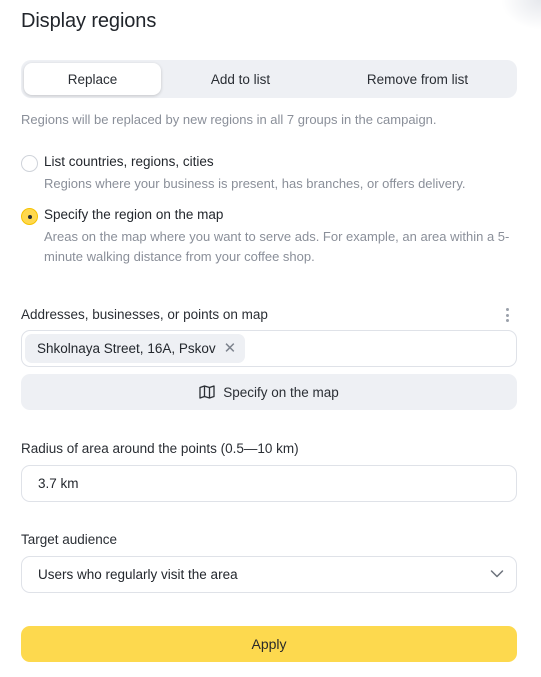 The image size is (541, 677). What do you see at coordinates (417, 79) in the screenshot?
I see `tab-remove-from-list: Remove from list` at bounding box center [417, 79].